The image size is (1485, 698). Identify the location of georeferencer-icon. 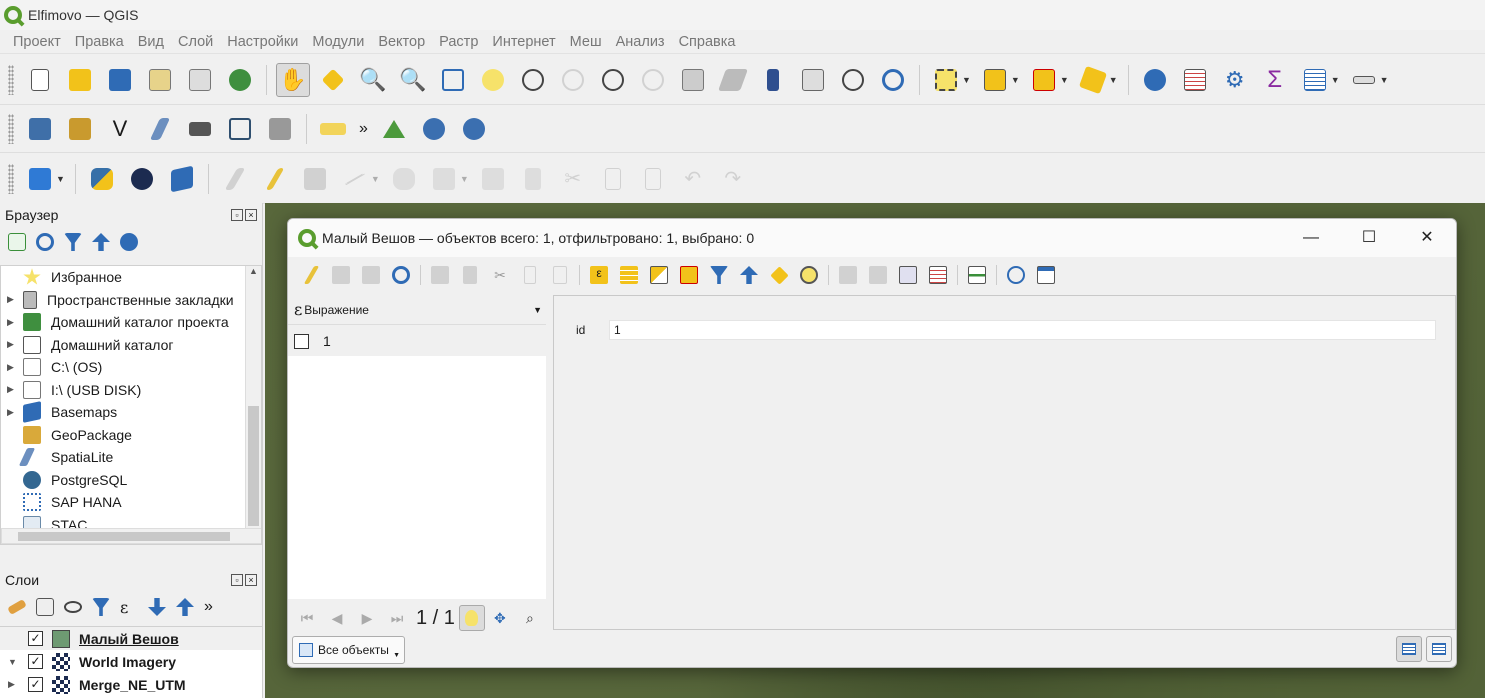
(394, 129).